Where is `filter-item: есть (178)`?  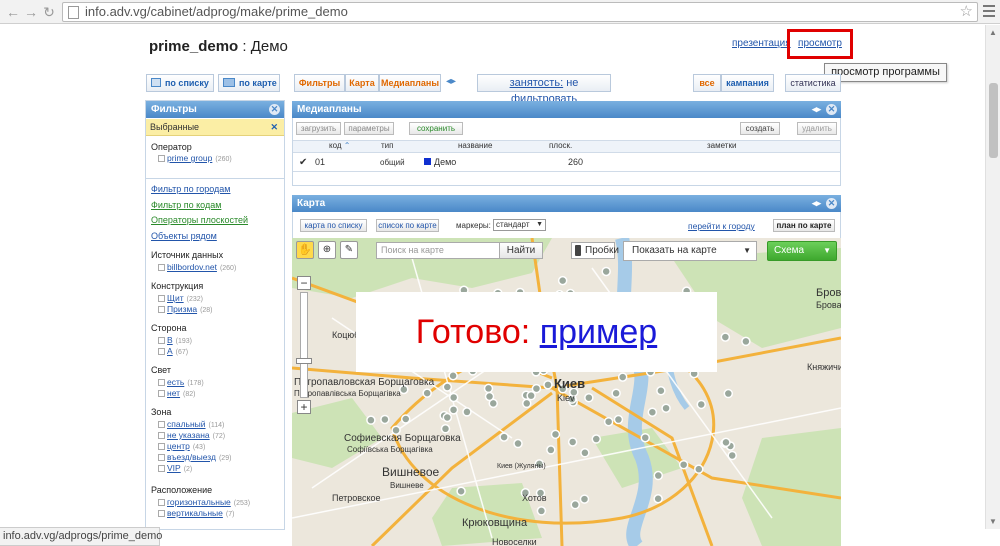 filter-item: есть (178) is located at coordinates (181, 382).